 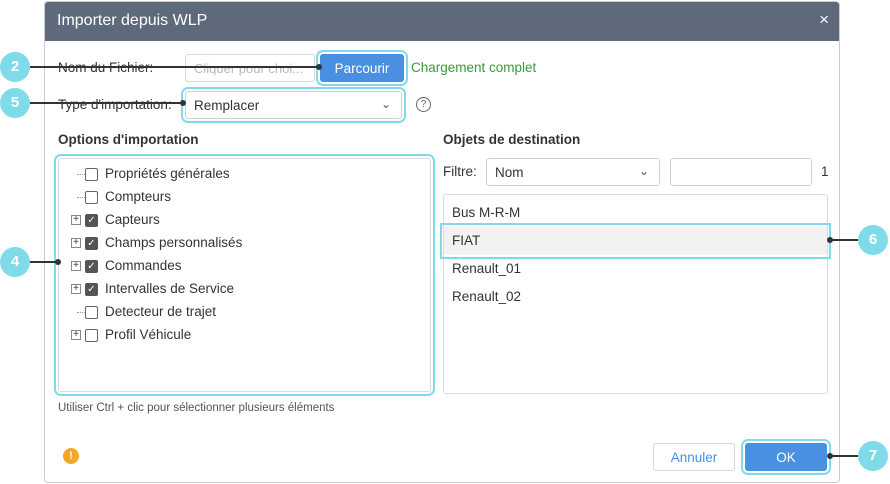 What do you see at coordinates (423, 104) in the screenshot?
I see `help-icon: ?` at bounding box center [423, 104].